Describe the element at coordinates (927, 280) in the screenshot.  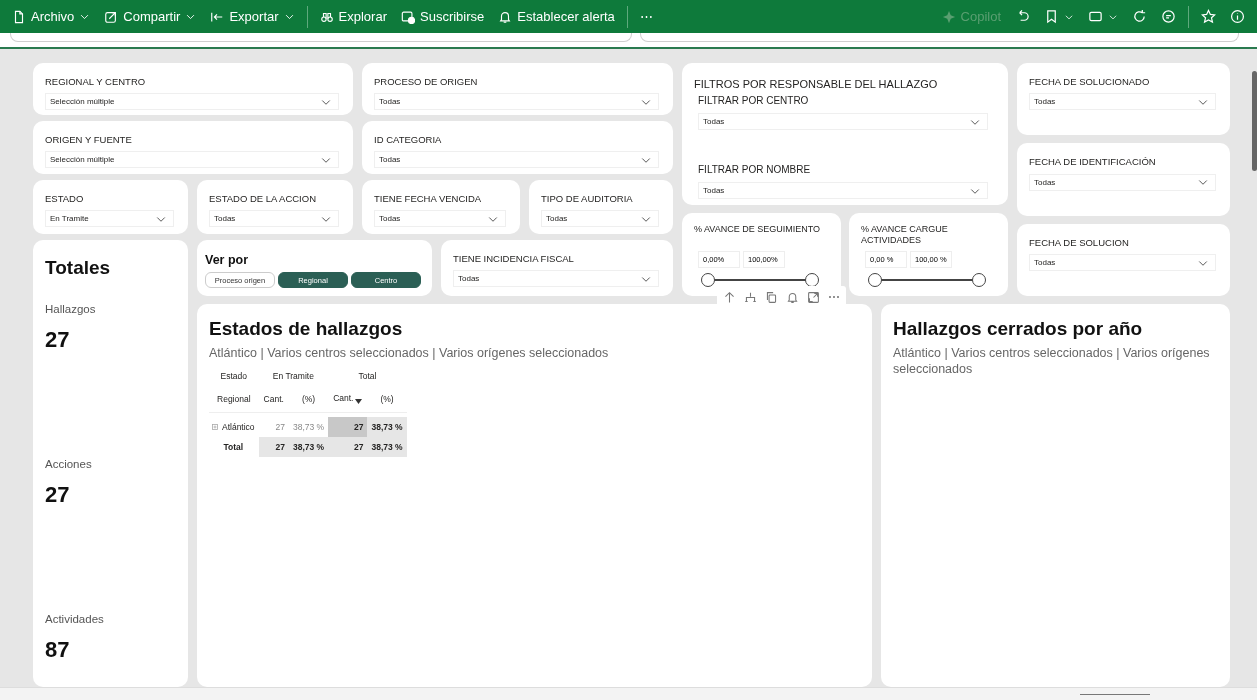
I see `range-slider` at that location.